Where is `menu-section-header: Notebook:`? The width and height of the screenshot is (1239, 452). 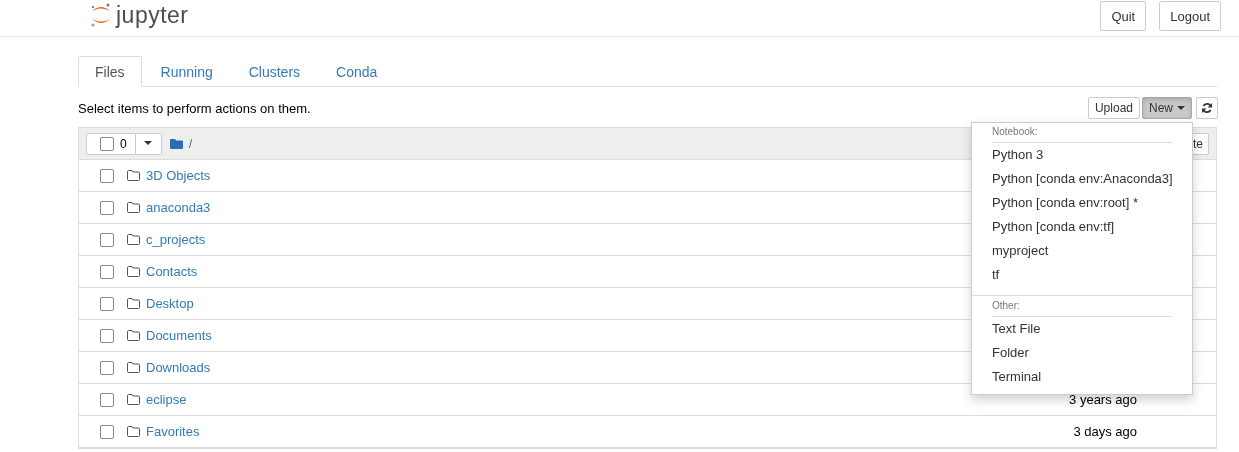
menu-section-header: Notebook: is located at coordinates (1082, 134).